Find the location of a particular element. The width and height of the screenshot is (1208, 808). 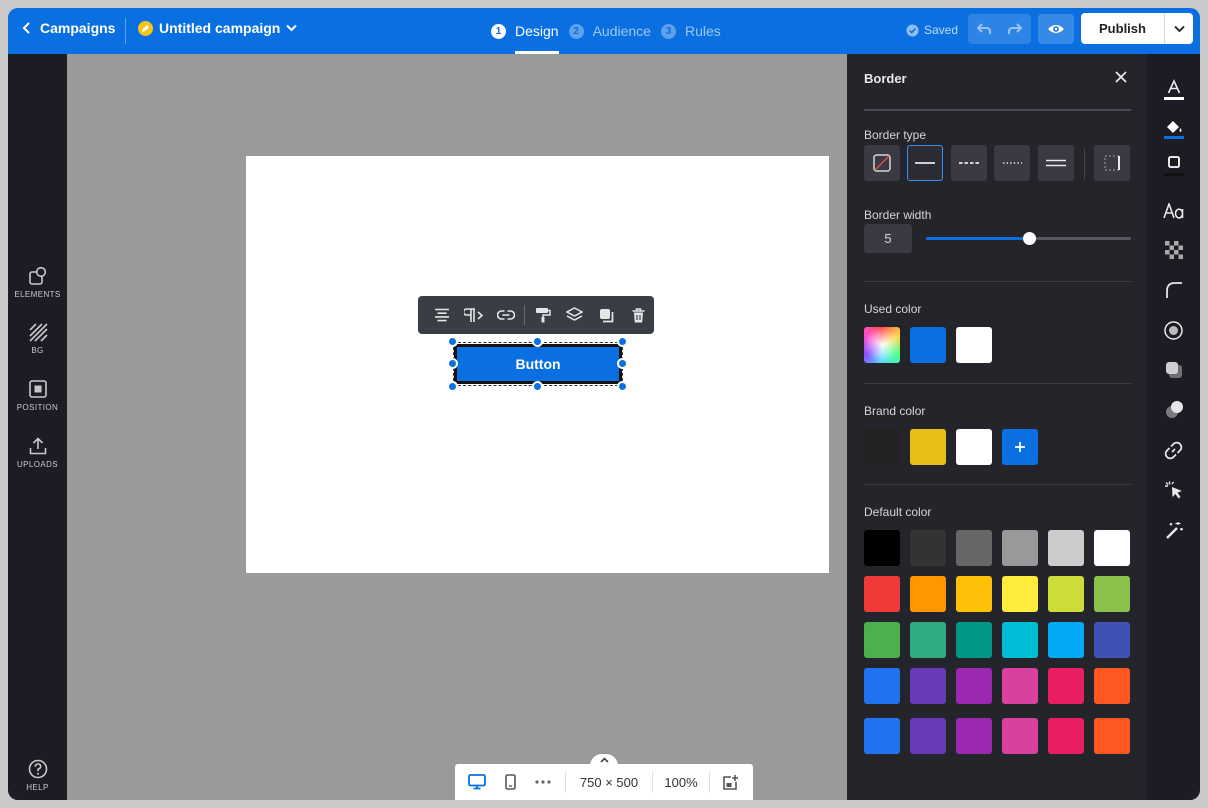

canvas-size-button: 750 × 500 is located at coordinates (609, 782).